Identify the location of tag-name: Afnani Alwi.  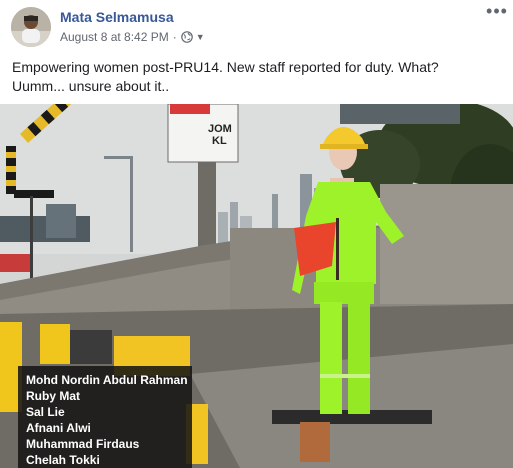
(58, 428).